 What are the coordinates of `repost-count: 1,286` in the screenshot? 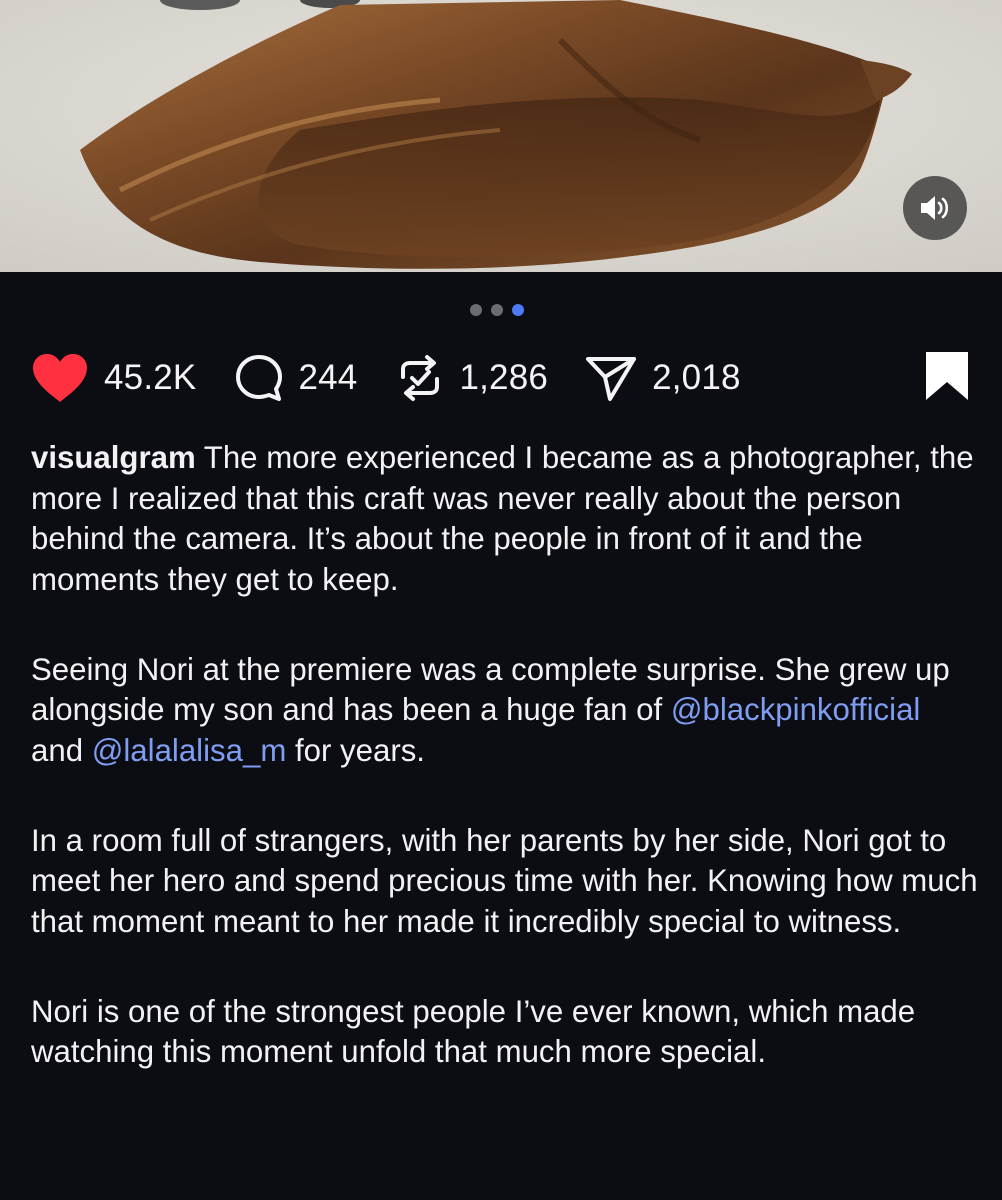 It's located at (504, 377).